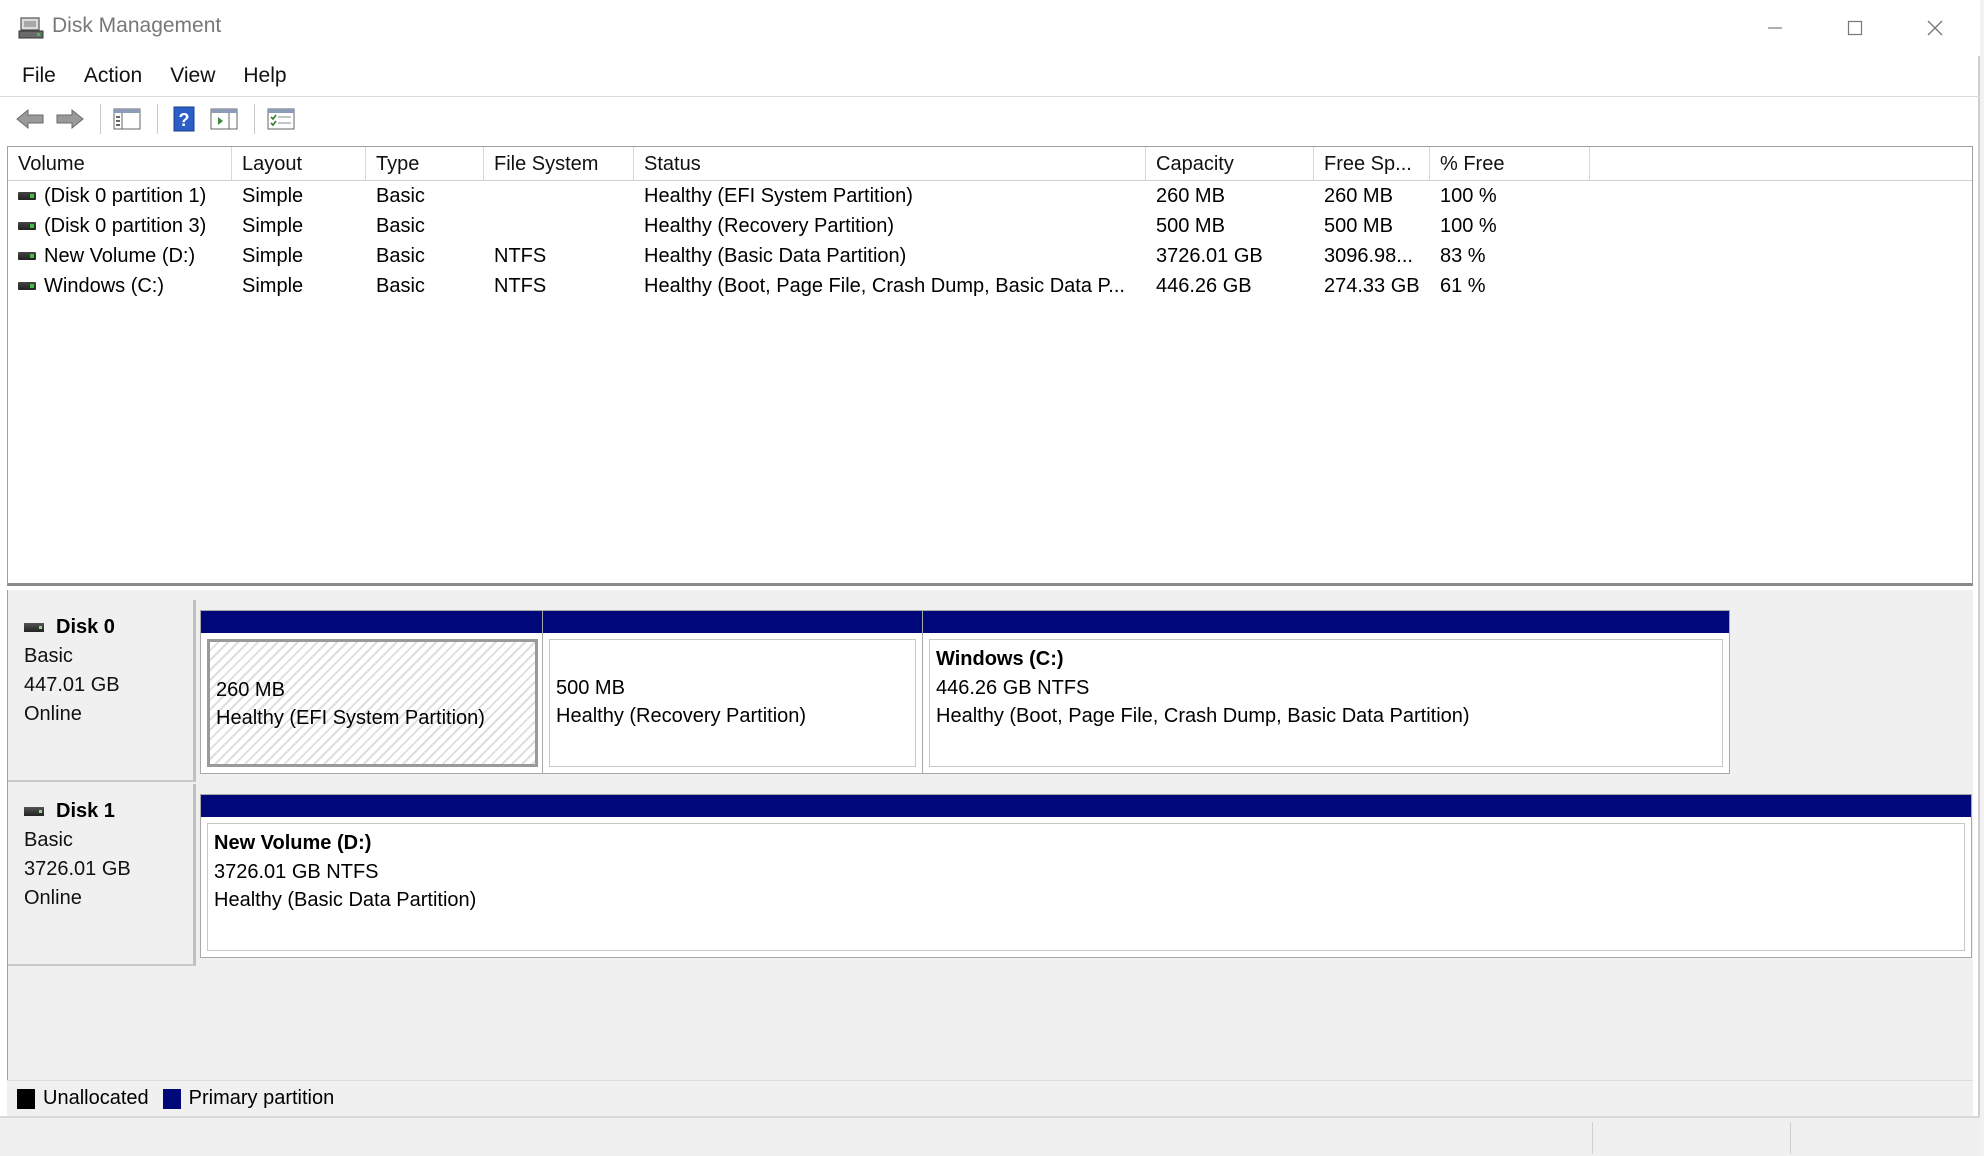 Image resolution: width=1984 pixels, height=1156 pixels. I want to click on title-bar: Disk Management, so click(990, 28).